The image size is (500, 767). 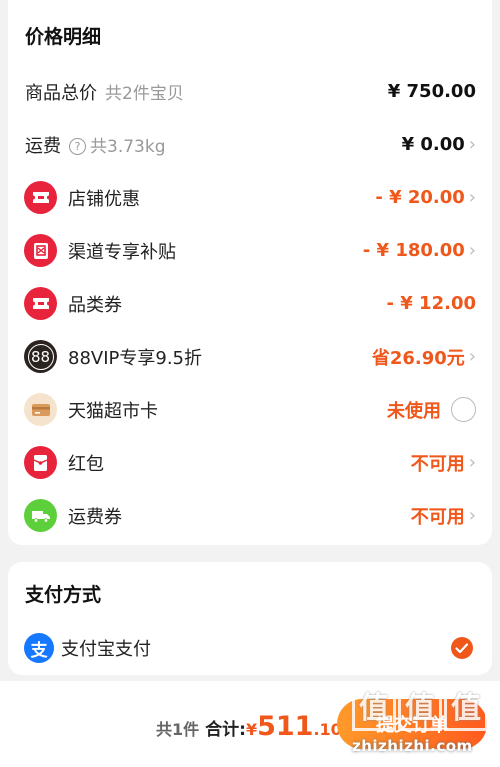 I want to click on shop-discount-value: - ¥ 20.00 ›, so click(x=425, y=197).